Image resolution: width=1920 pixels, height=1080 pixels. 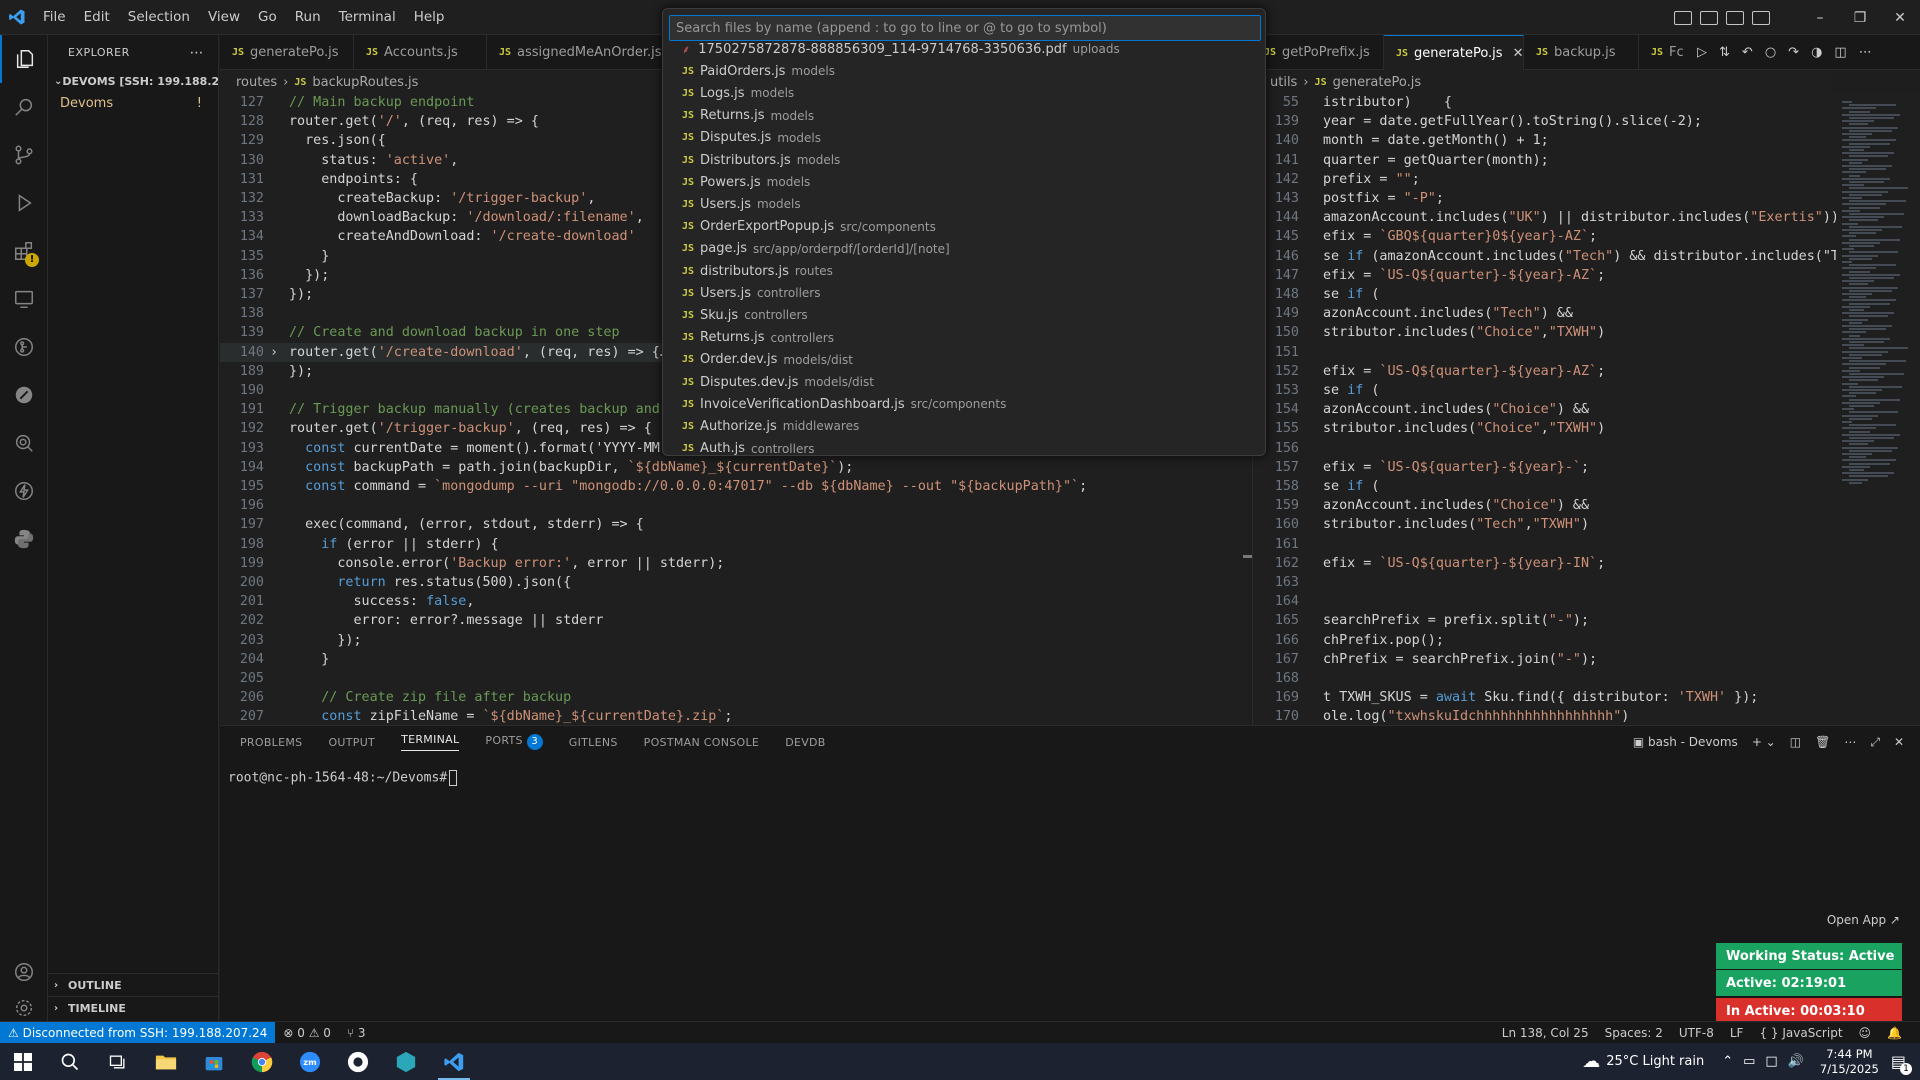 What do you see at coordinates (675, 544) in the screenshot?
I see `code-line: 198 if (error || stderr) {` at bounding box center [675, 544].